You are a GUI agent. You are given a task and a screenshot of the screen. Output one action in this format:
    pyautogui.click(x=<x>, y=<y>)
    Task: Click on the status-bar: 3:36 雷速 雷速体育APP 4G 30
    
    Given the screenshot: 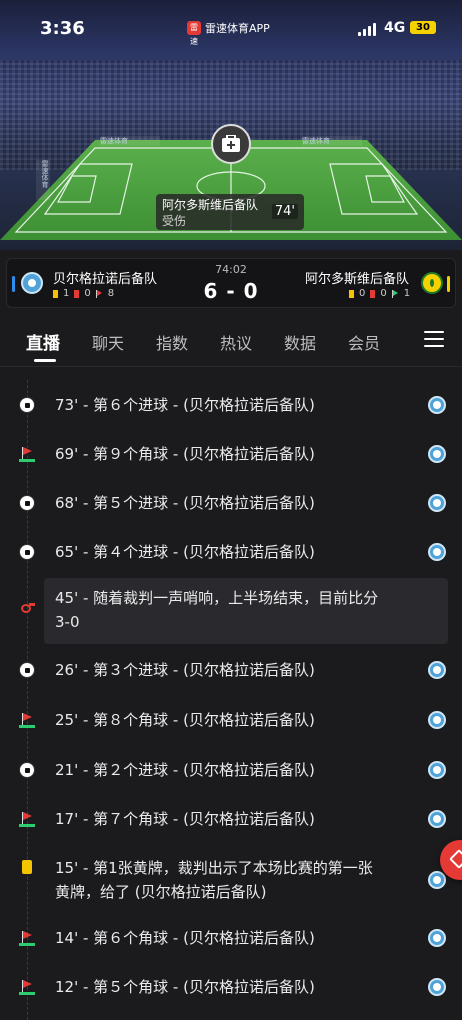 What is the action you would take?
    pyautogui.click(x=231, y=29)
    